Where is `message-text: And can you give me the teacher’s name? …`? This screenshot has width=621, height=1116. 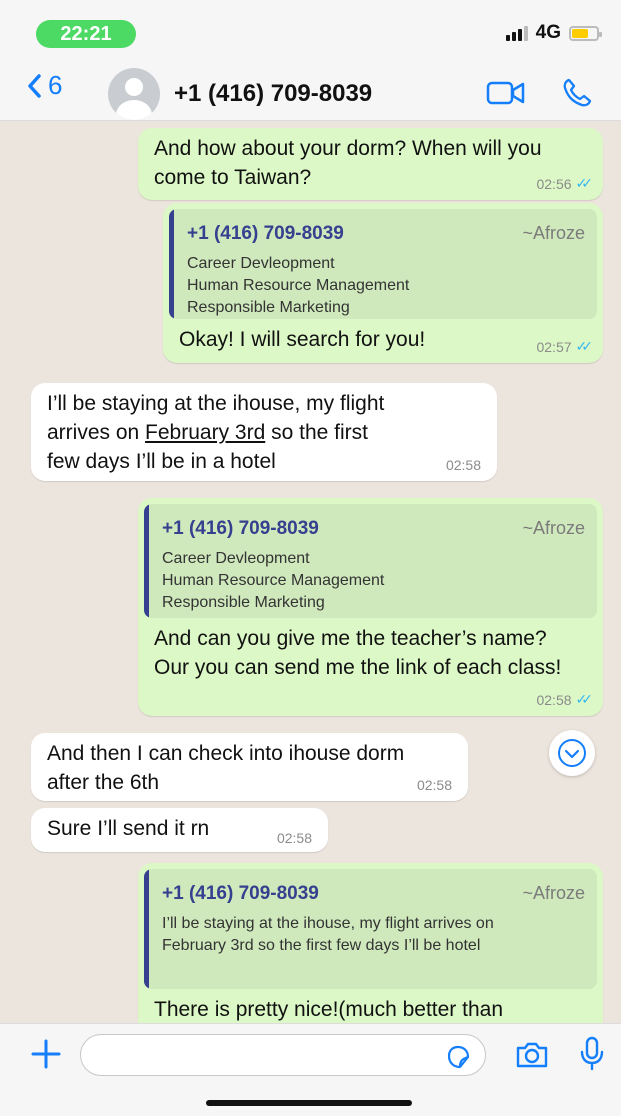 message-text: And can you give me the teacher’s name? … is located at coordinates (358, 653).